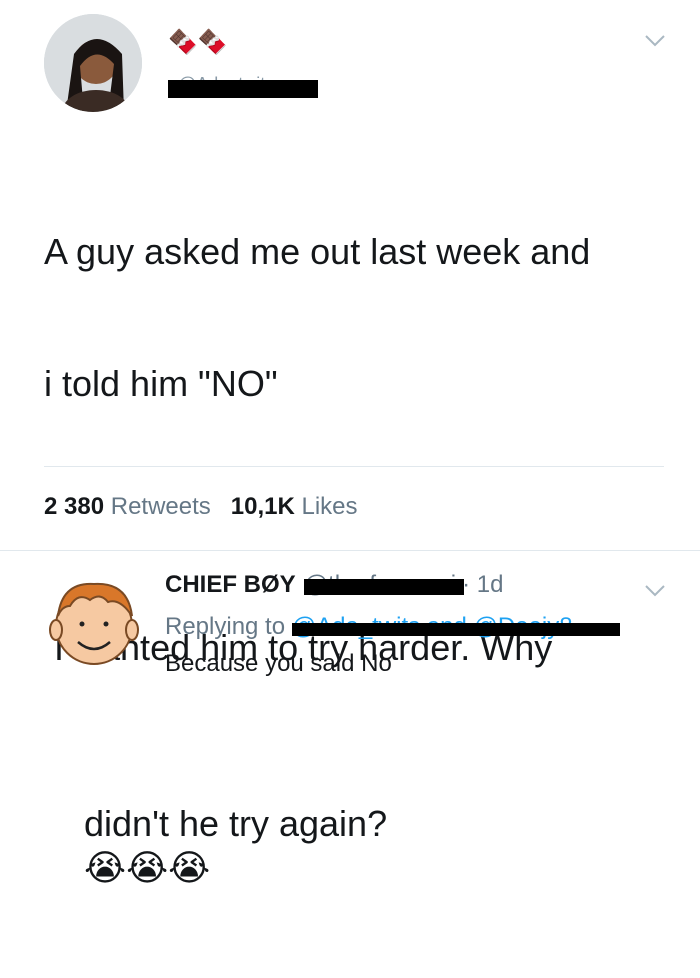 This screenshot has height=978, width=700. I want to click on reply-author-name: CHIEF BØY, so click(230, 585).